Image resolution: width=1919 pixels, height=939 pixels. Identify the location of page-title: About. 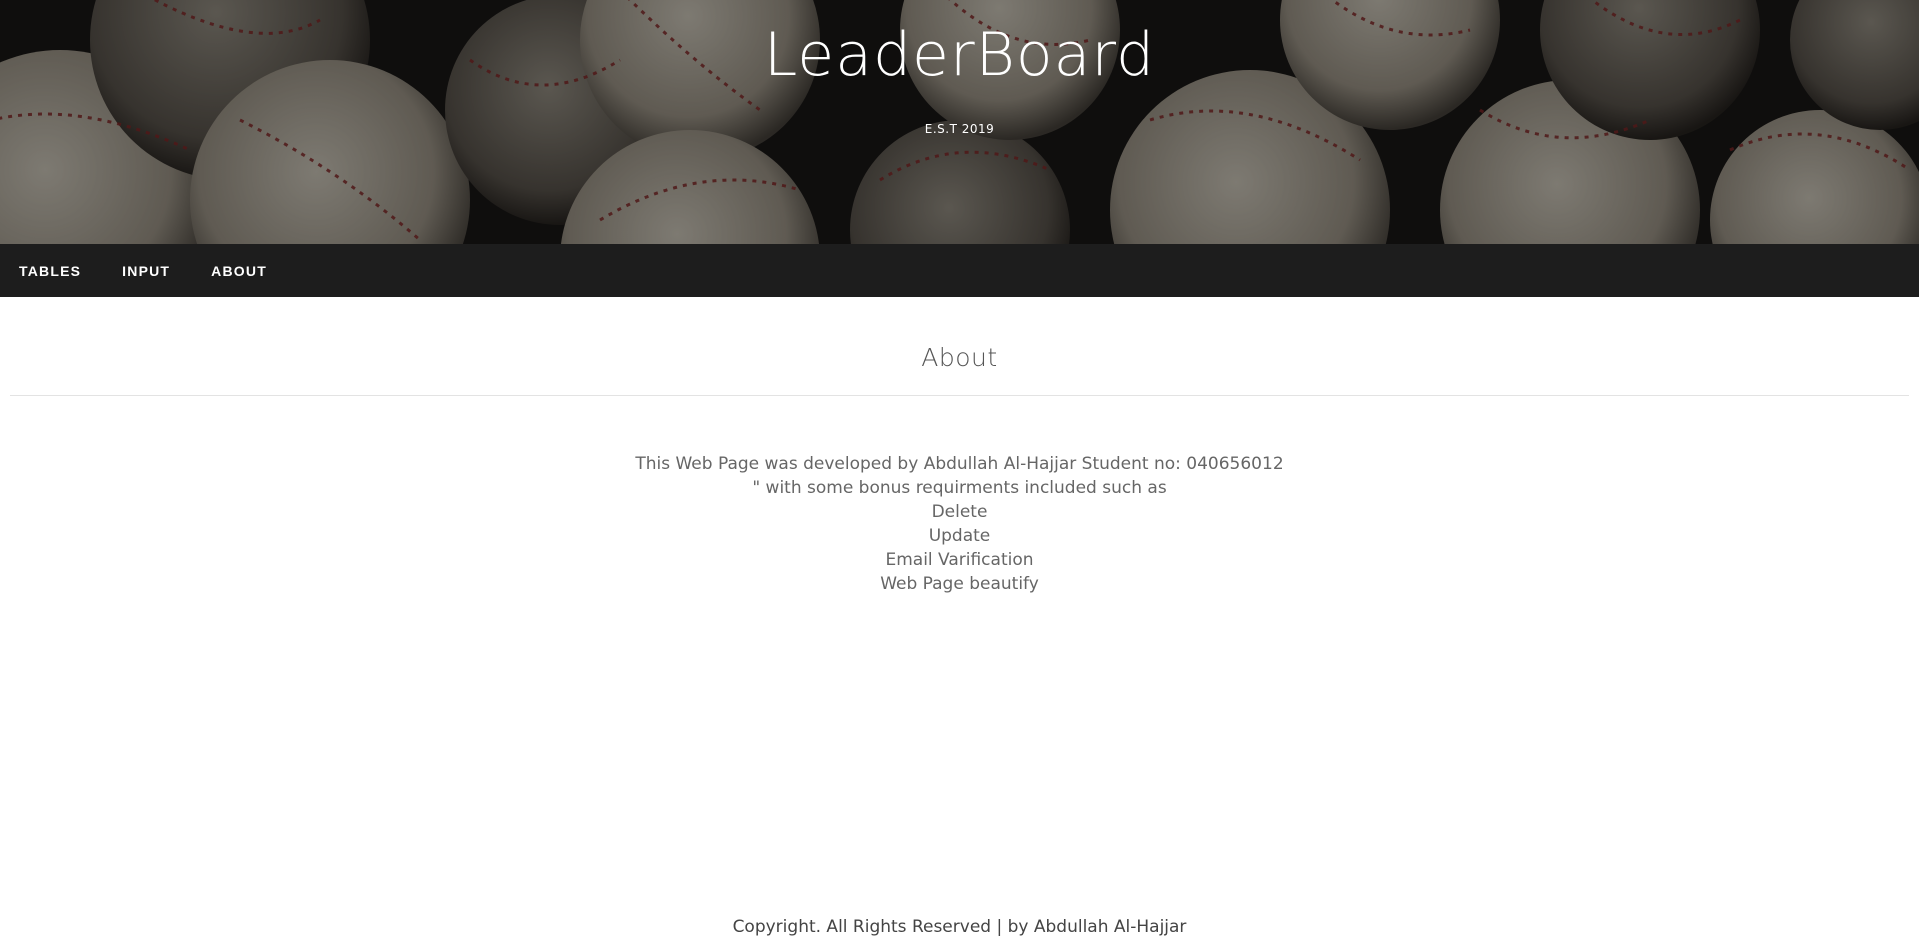
(959, 357).